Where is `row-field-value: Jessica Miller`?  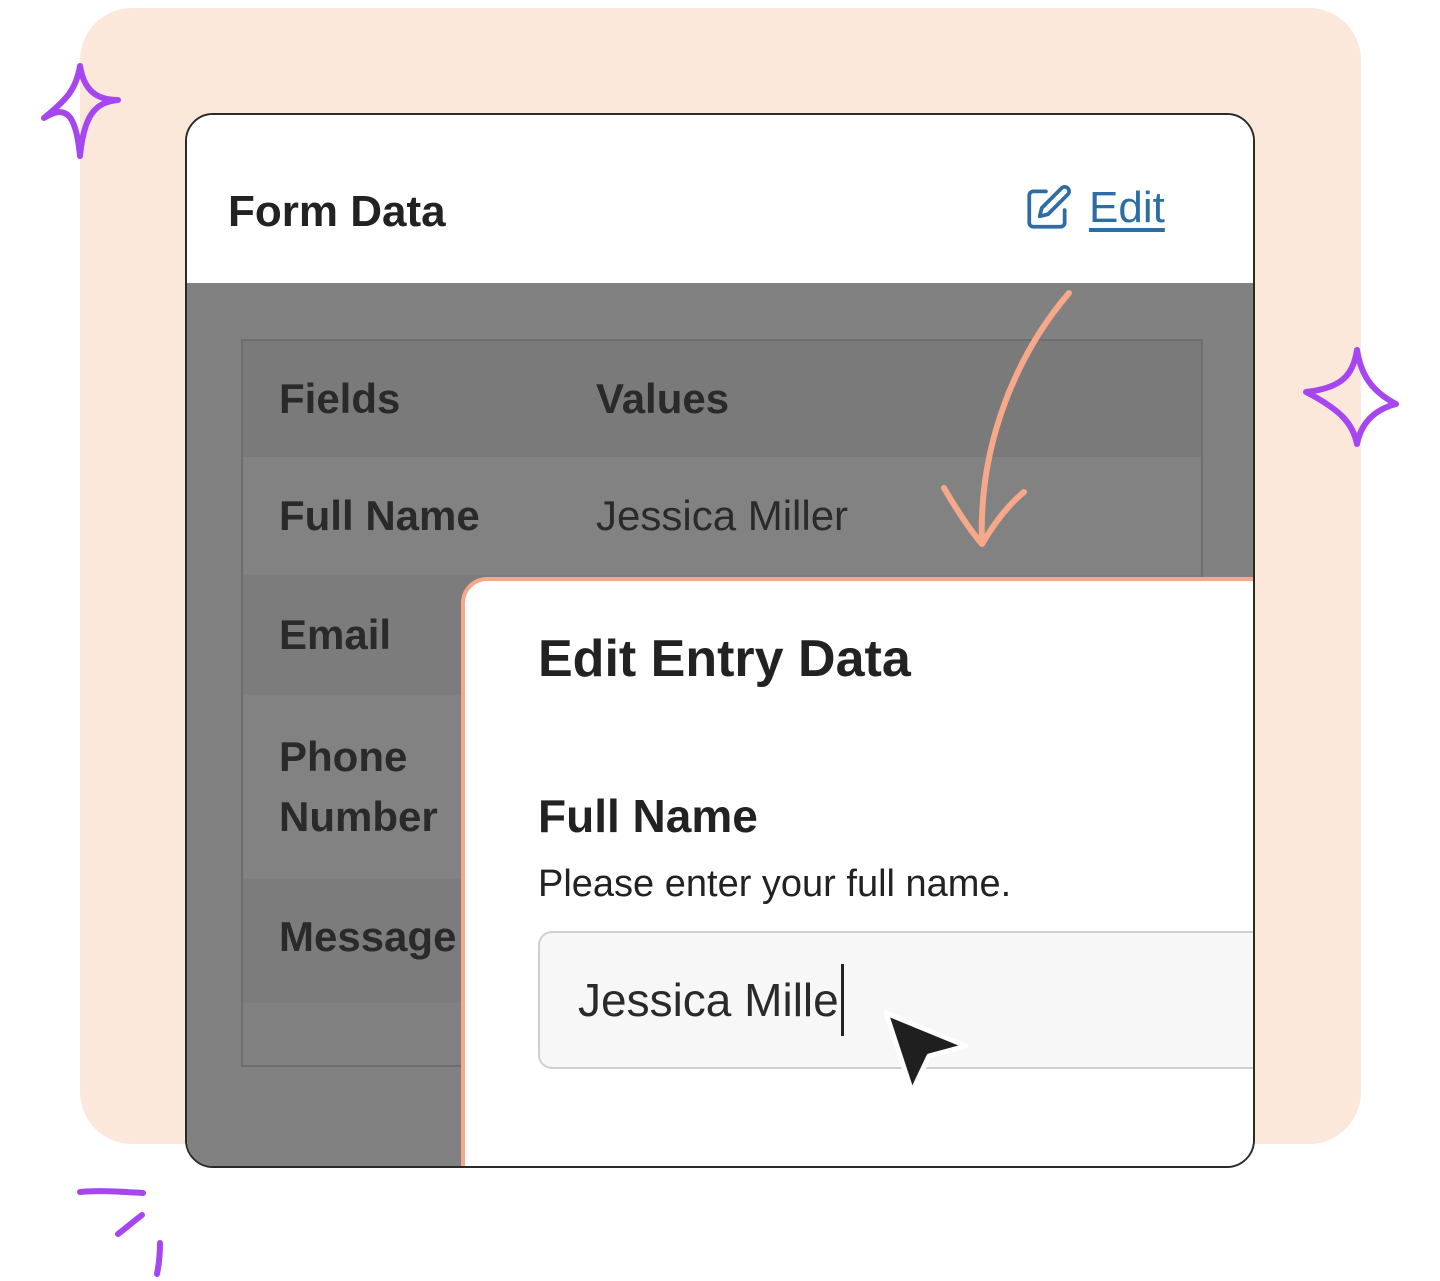 row-field-value: Jessica Miller is located at coordinates (722, 515).